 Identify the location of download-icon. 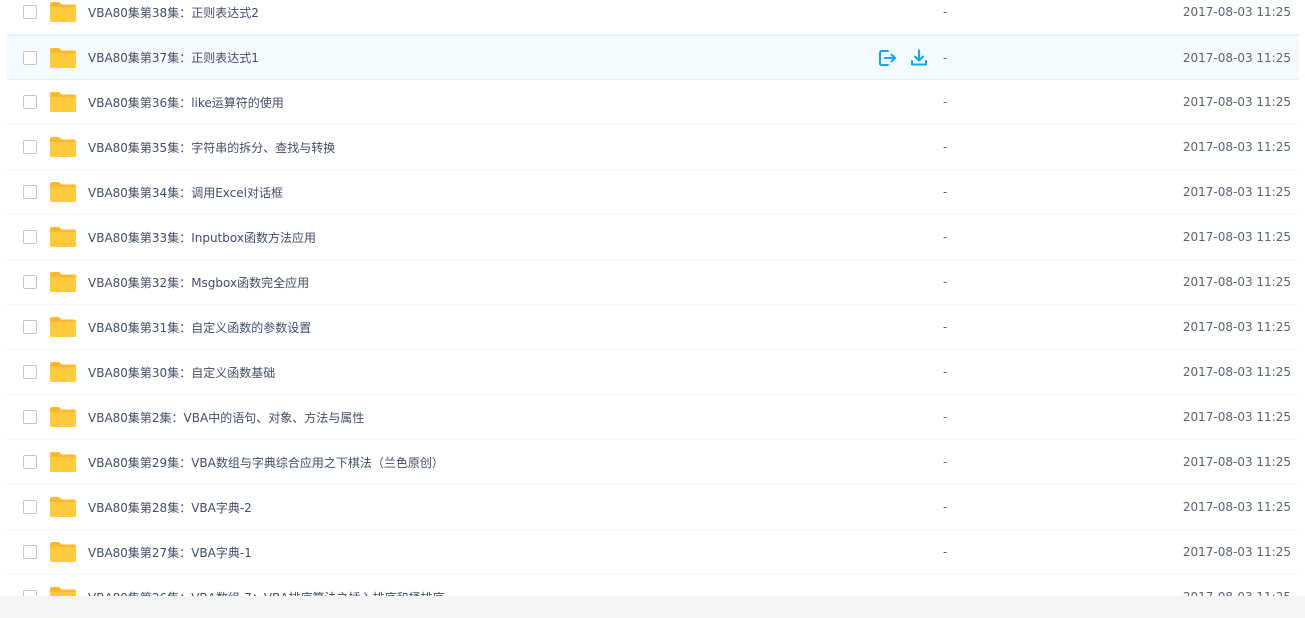
(919, 58).